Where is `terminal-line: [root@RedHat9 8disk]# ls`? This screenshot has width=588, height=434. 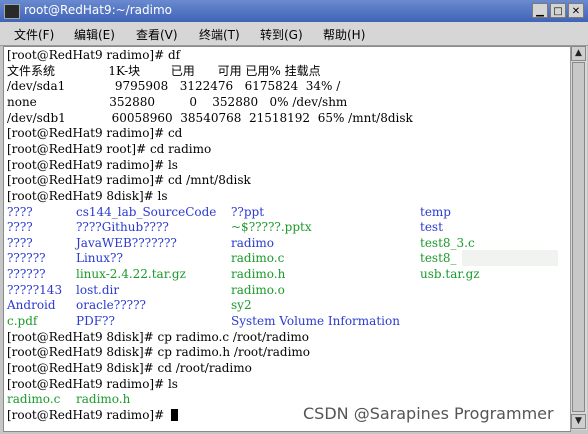
terminal-line: [root@RedHat9 8disk]# ls is located at coordinates (87, 195).